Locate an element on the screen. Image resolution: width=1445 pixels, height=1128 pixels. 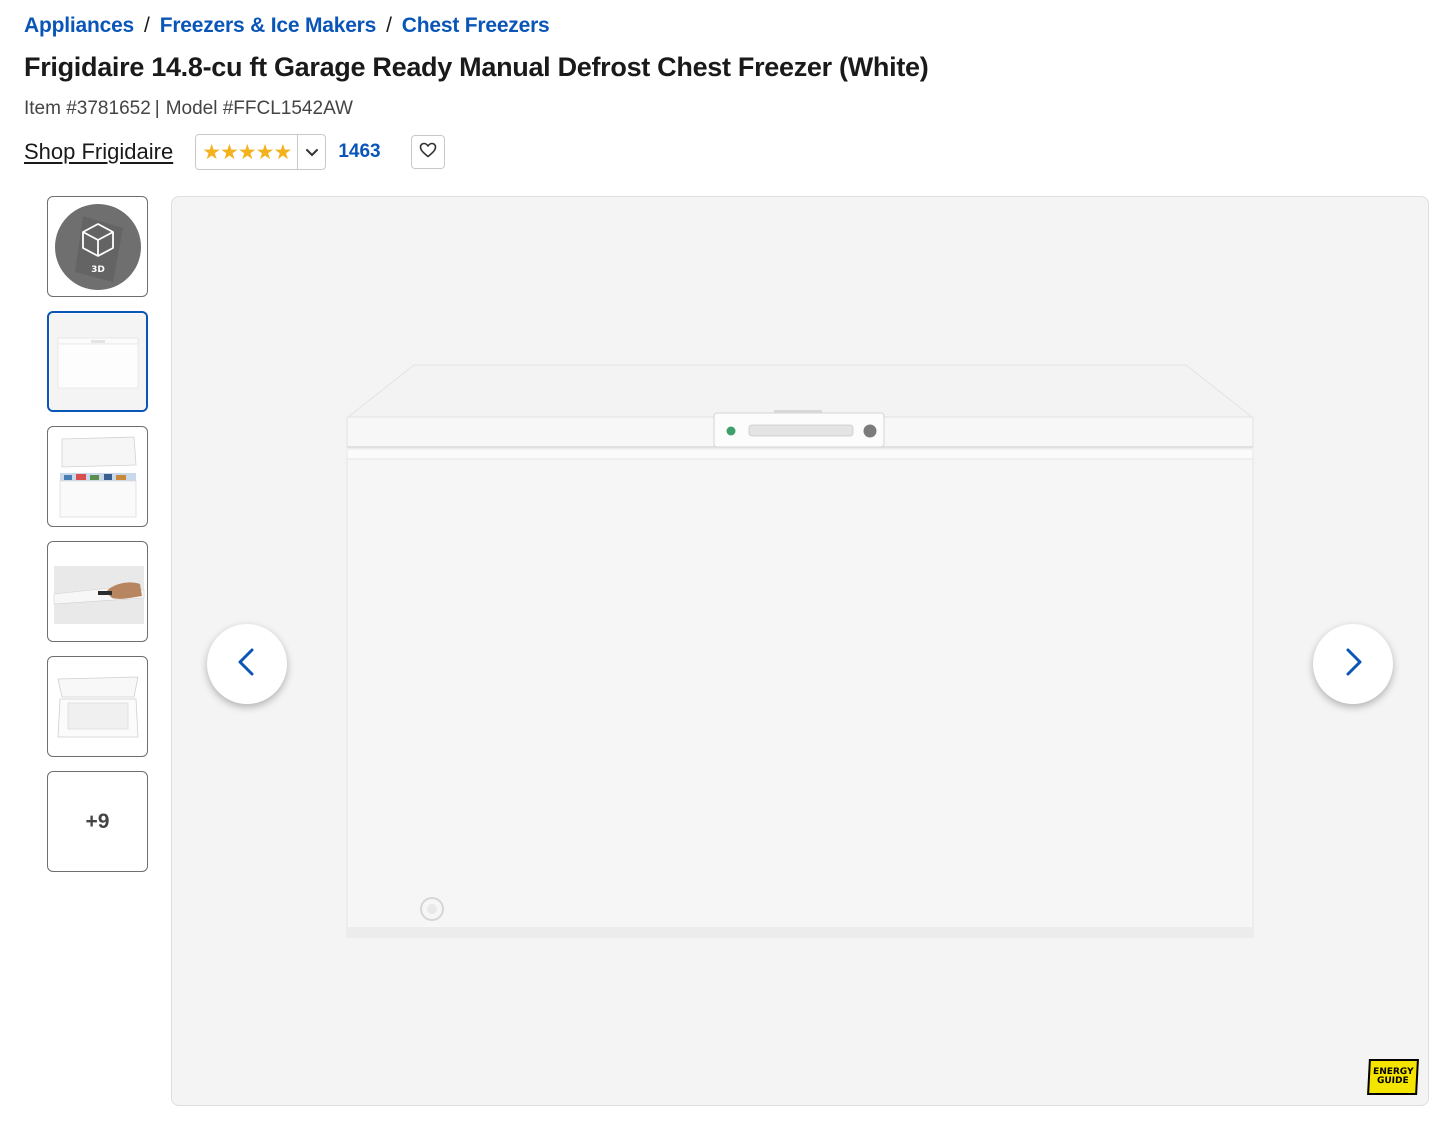
chevron-left-icon is located at coordinates (247, 664).